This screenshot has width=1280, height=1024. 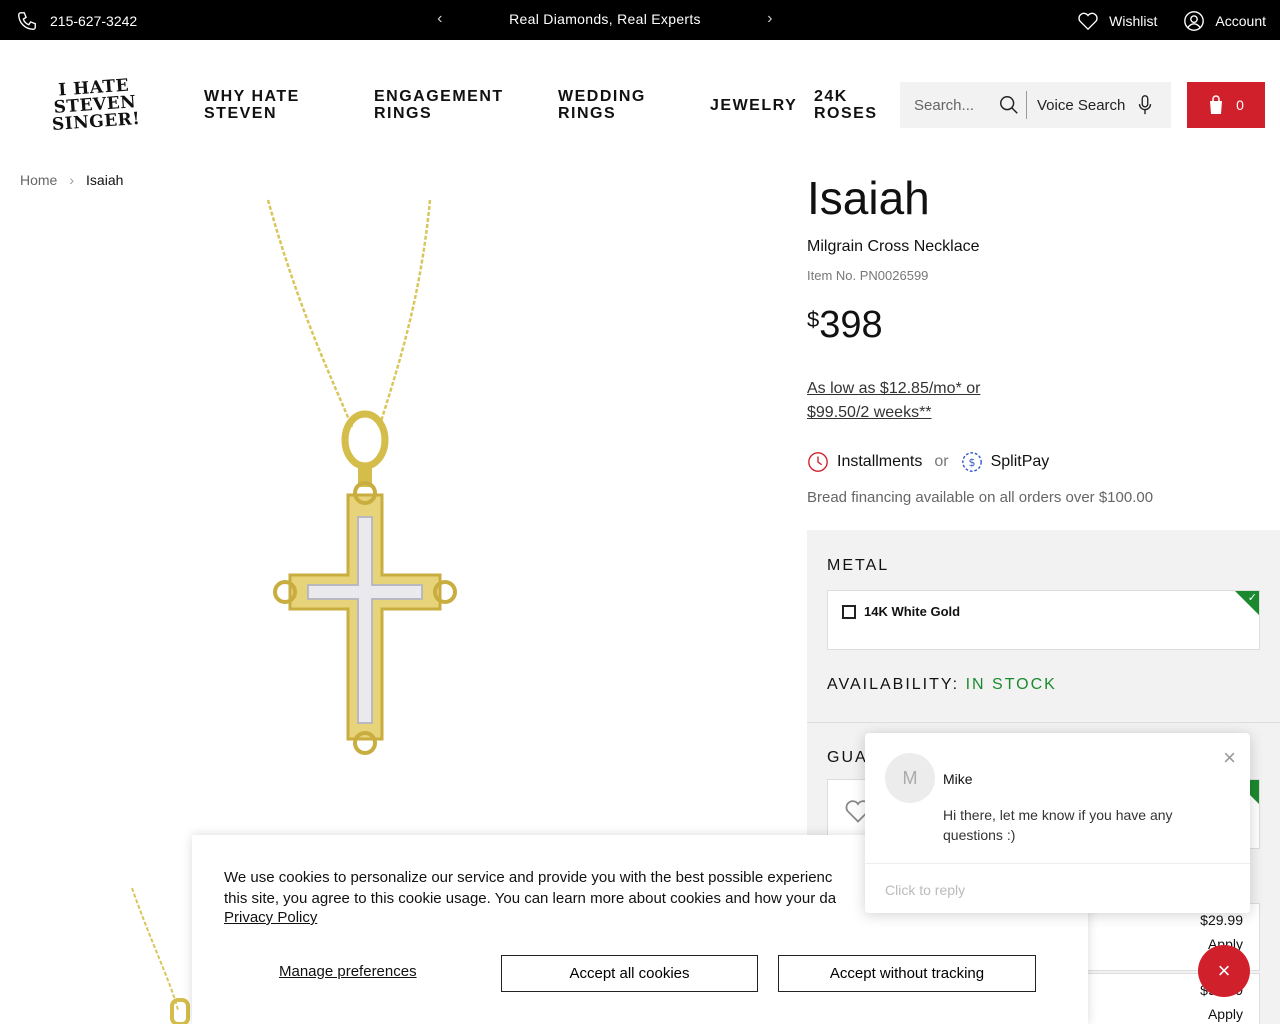 What do you see at coordinates (849, 612) in the screenshot?
I see `metal-checkbox` at bounding box center [849, 612].